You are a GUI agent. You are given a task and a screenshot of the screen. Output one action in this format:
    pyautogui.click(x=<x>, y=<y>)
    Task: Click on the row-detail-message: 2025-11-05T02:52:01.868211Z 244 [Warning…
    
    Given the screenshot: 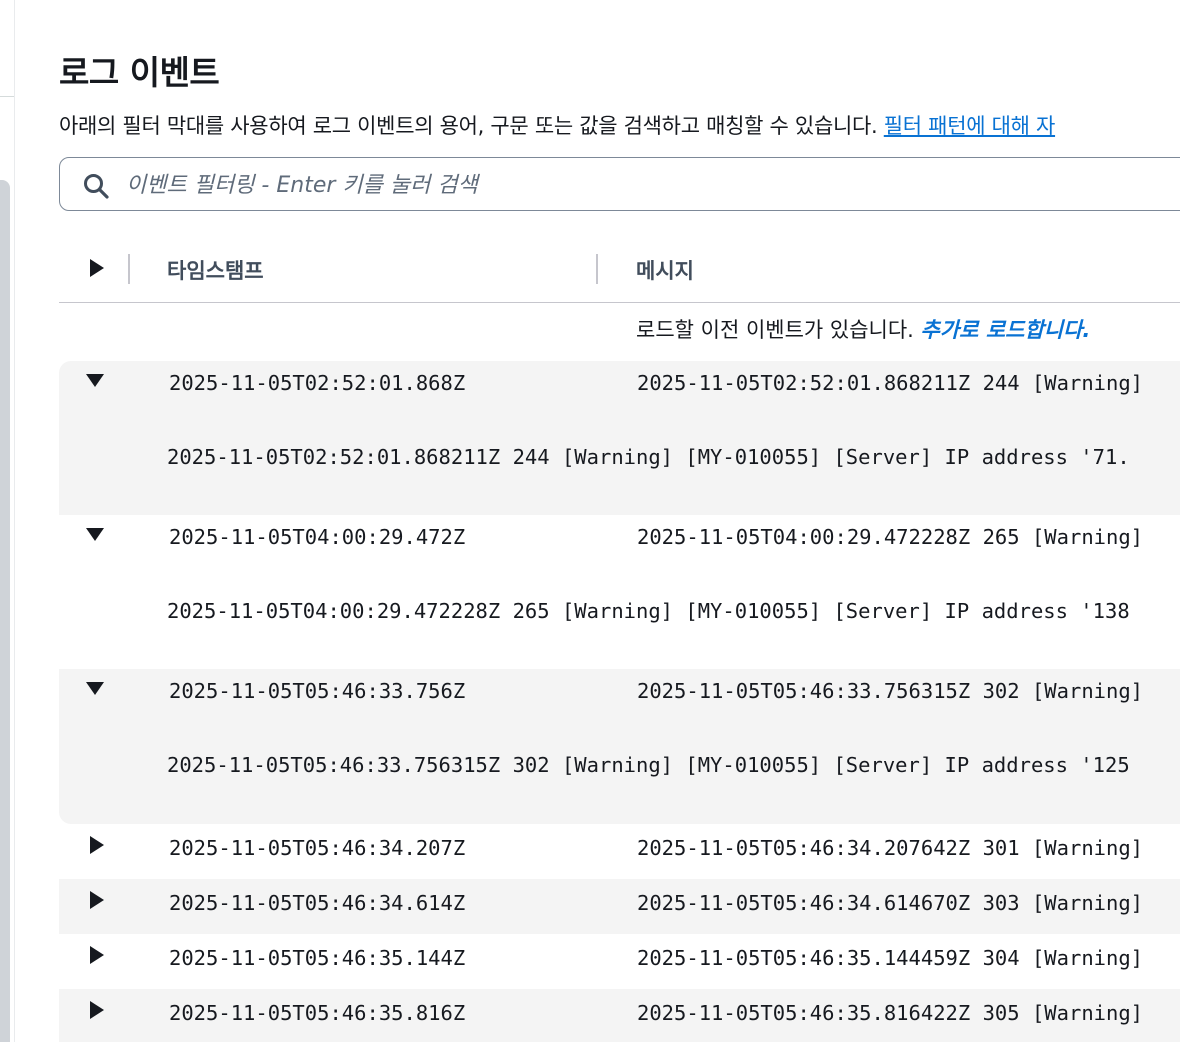 What is the action you would take?
    pyautogui.click(x=648, y=457)
    